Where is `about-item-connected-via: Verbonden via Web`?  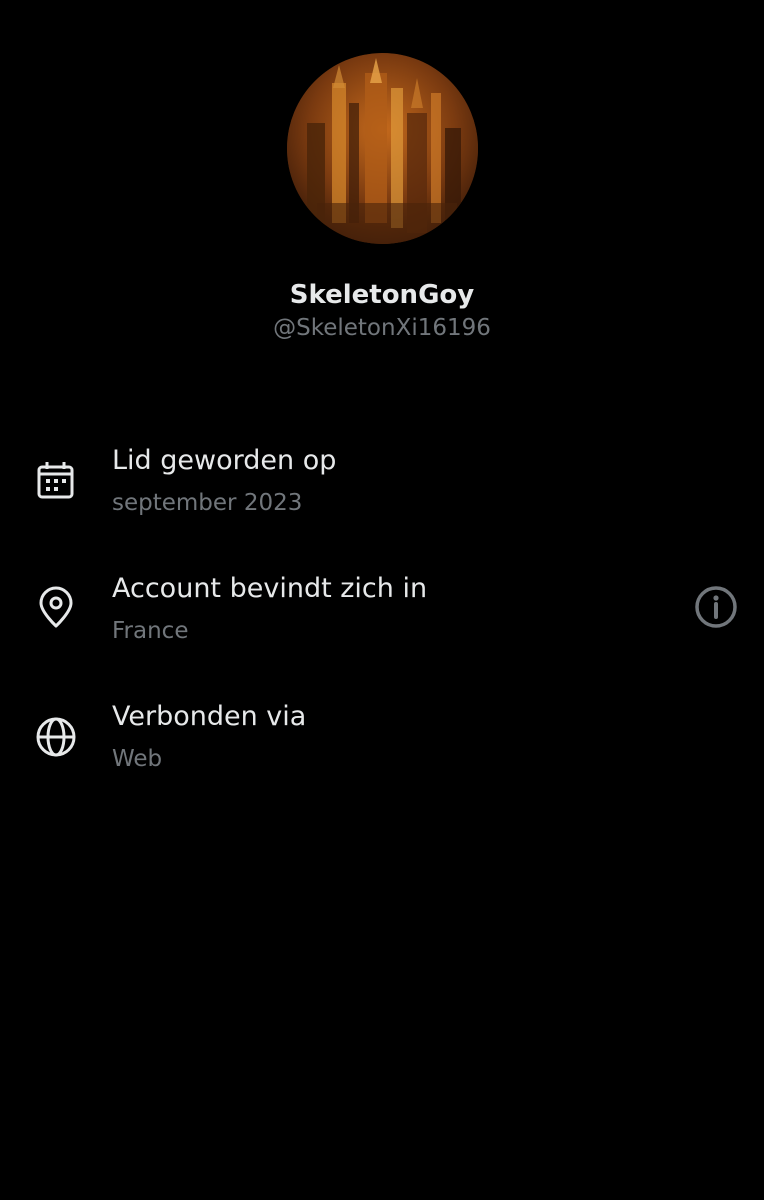
about-item-connected-via: Verbonden via Web is located at coordinates (382, 749).